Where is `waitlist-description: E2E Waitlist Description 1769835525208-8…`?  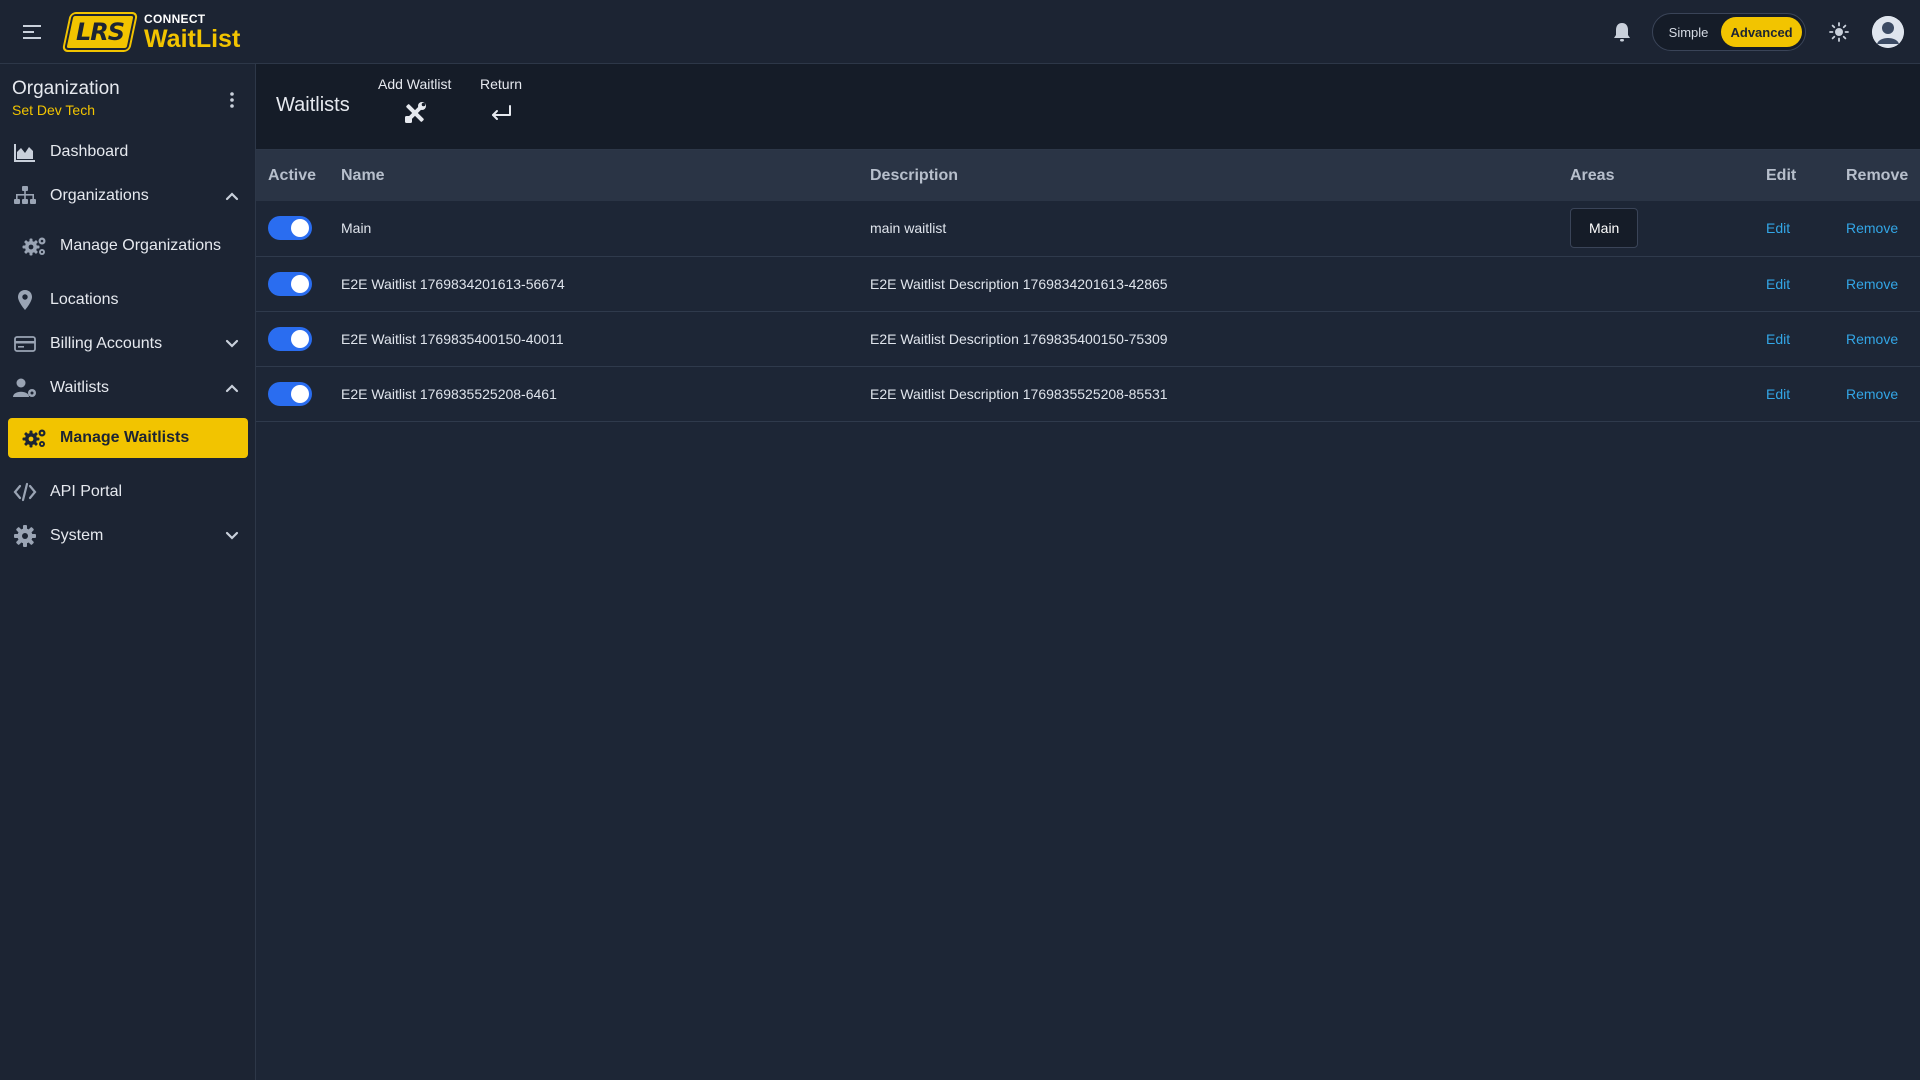 waitlist-description: E2E Waitlist Description 1769835525208-8… is located at coordinates (1019, 393).